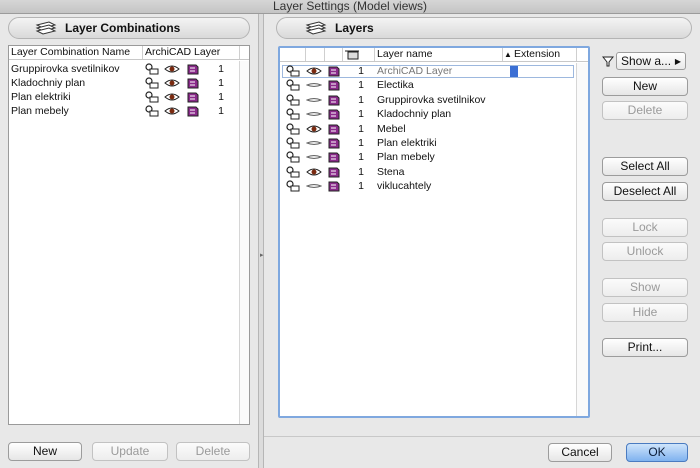 The width and height of the screenshot is (700, 468). Describe the element at coordinates (316, 28) in the screenshot. I see `layer-stack-icon` at that location.